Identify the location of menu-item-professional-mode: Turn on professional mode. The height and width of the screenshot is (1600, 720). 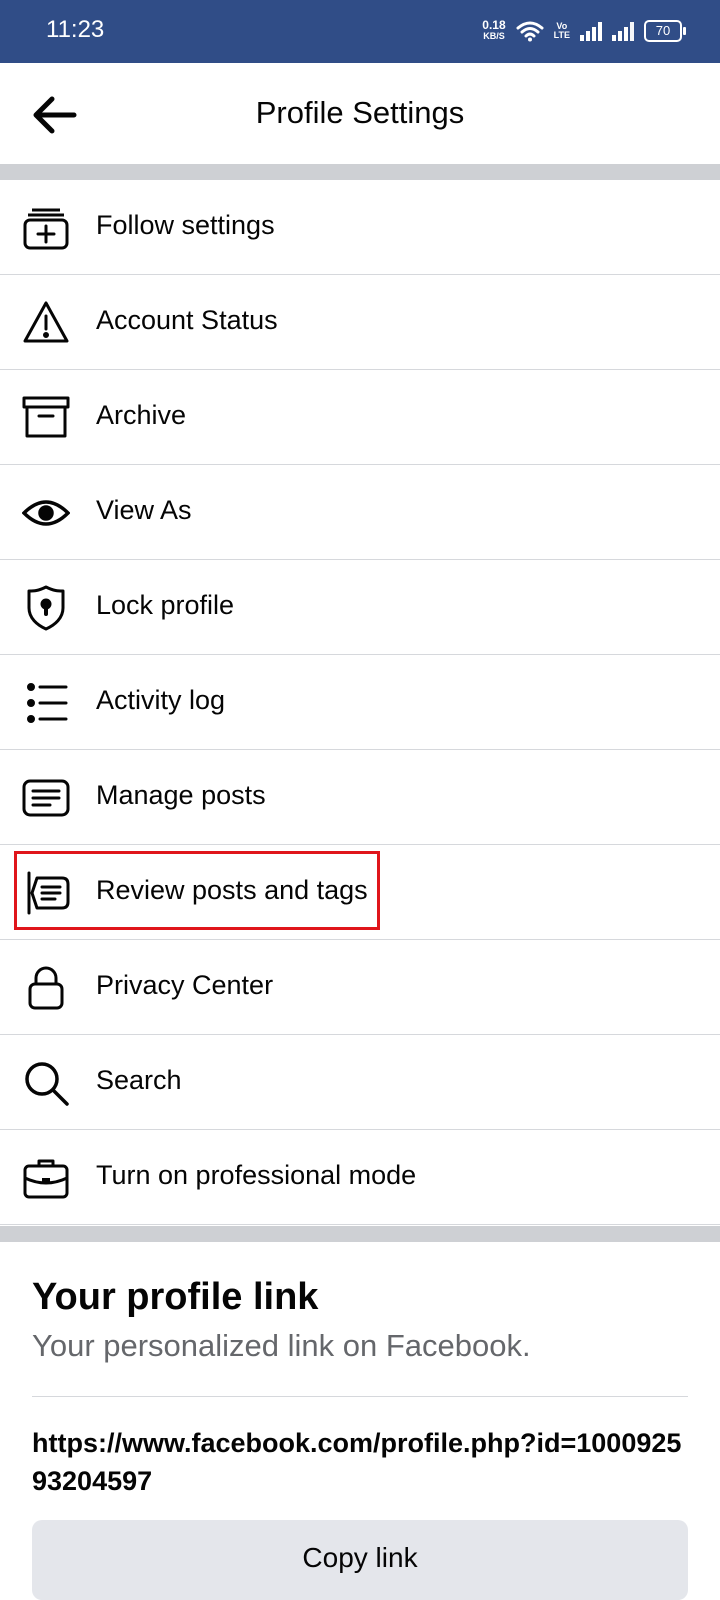
(360, 1177).